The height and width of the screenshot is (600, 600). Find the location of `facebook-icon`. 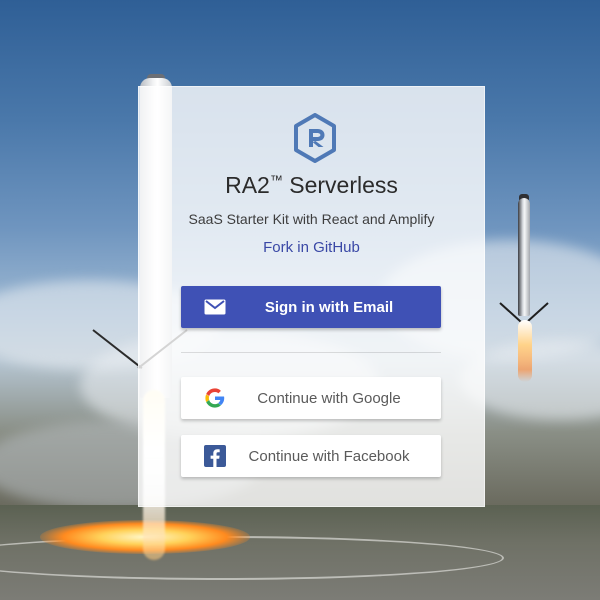

facebook-icon is located at coordinates (215, 456).